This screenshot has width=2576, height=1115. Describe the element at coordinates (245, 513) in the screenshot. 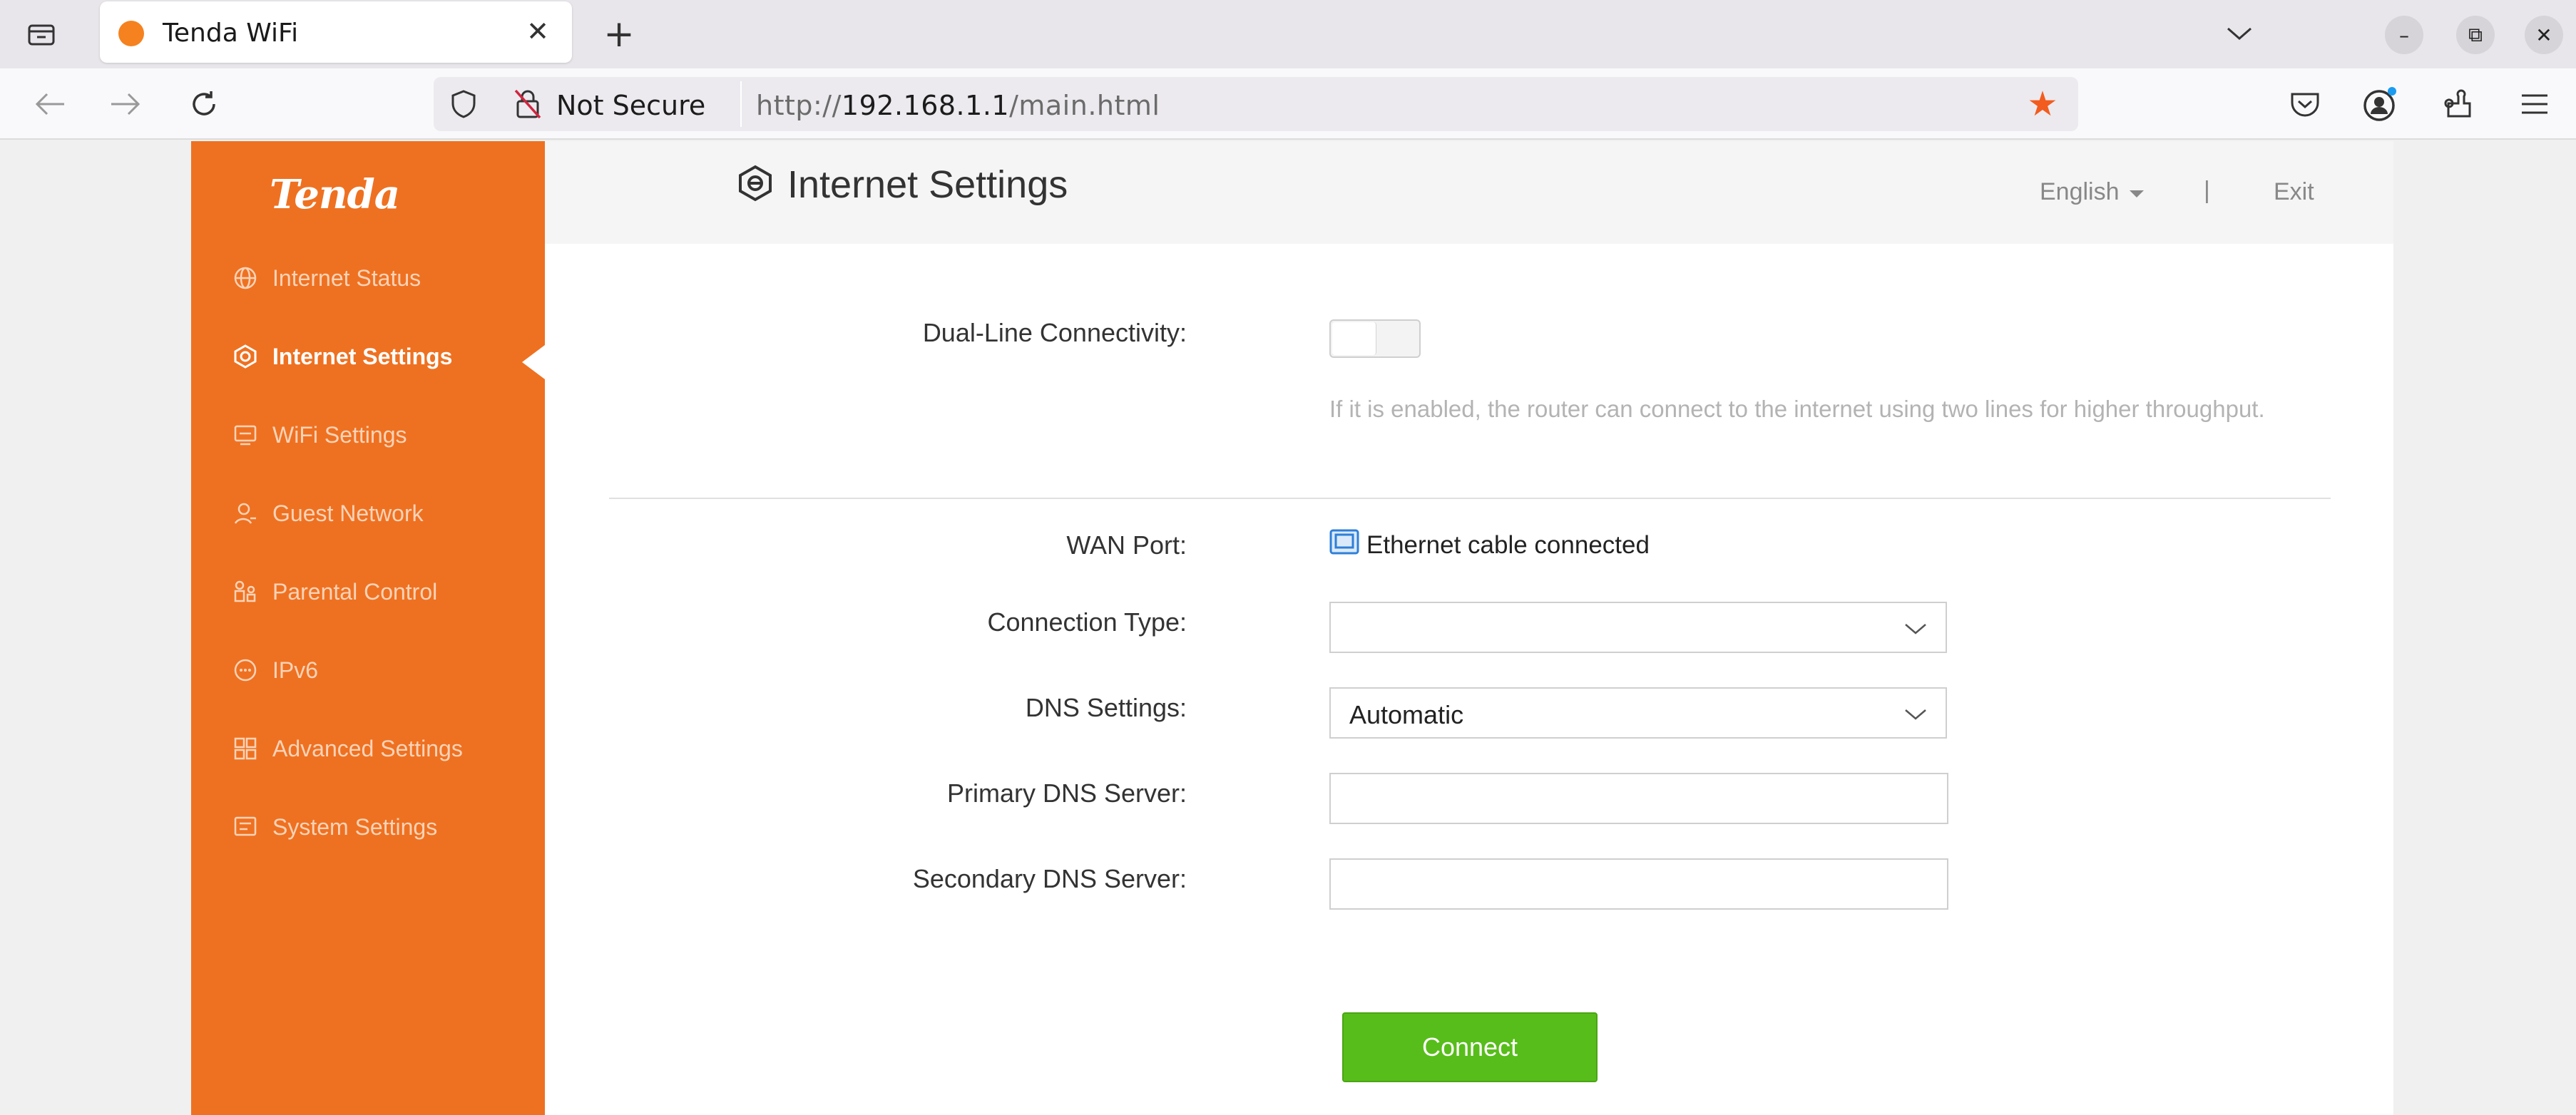

I see `guest-icon` at that location.